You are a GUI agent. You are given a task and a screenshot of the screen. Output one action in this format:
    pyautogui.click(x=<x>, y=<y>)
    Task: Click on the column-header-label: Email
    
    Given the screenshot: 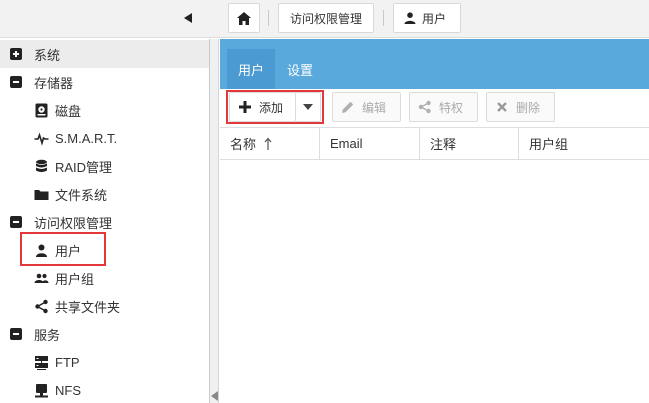 What is the action you would take?
    pyautogui.click(x=346, y=143)
    